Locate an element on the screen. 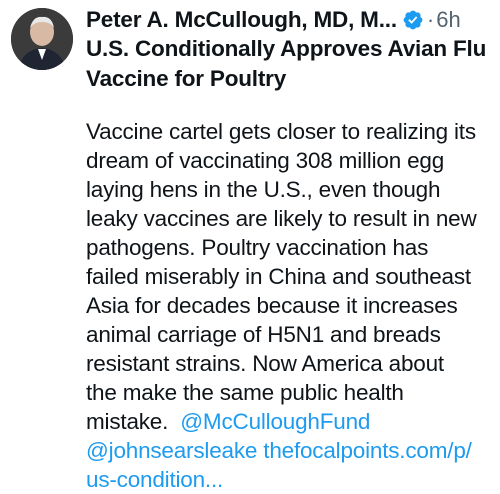  headline-line: U.S. Conditionally Approves Avian Flu is located at coordinates (286, 48).